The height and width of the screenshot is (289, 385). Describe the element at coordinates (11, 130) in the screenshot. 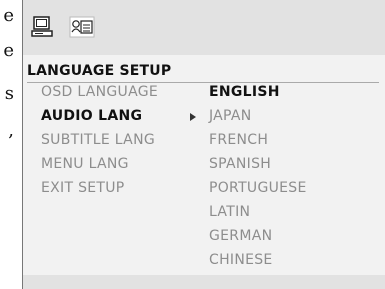

I see `edge-text-fragment: ,` at that location.